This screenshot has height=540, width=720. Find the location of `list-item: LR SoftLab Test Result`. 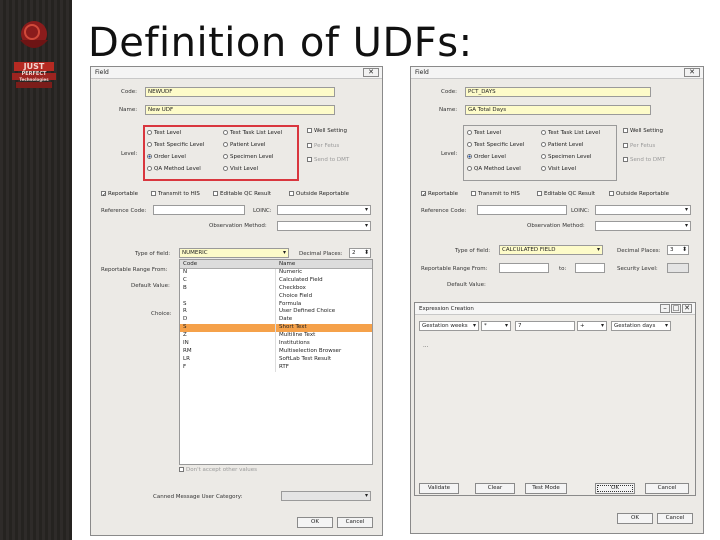

list-item: LR SoftLab Test Result is located at coordinates (276, 359).